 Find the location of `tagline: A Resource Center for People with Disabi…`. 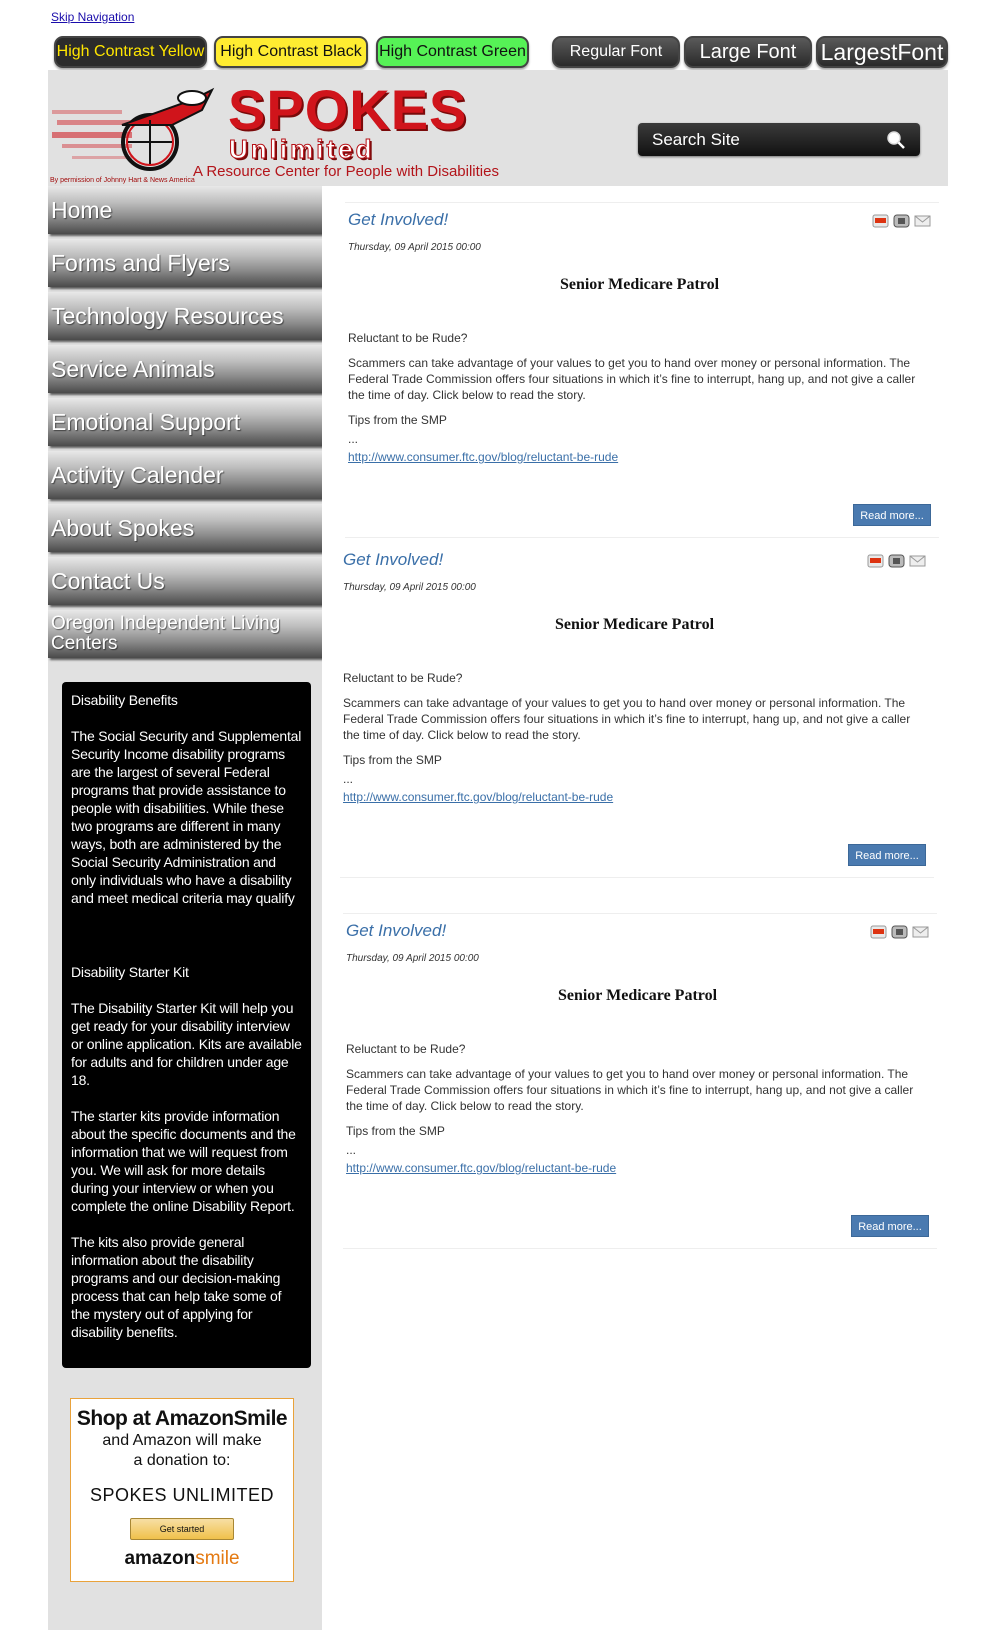

tagline: A Resource Center for People with Disabi… is located at coordinates (346, 171).